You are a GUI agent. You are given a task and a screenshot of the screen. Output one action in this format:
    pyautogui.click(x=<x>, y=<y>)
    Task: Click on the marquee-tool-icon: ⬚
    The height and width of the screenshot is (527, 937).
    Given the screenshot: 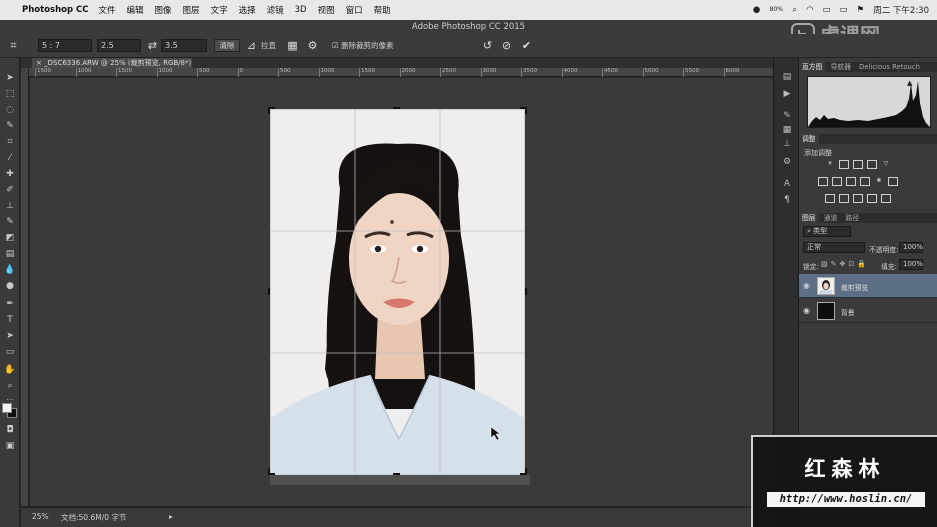 What is the action you would take?
    pyautogui.click(x=10, y=94)
    